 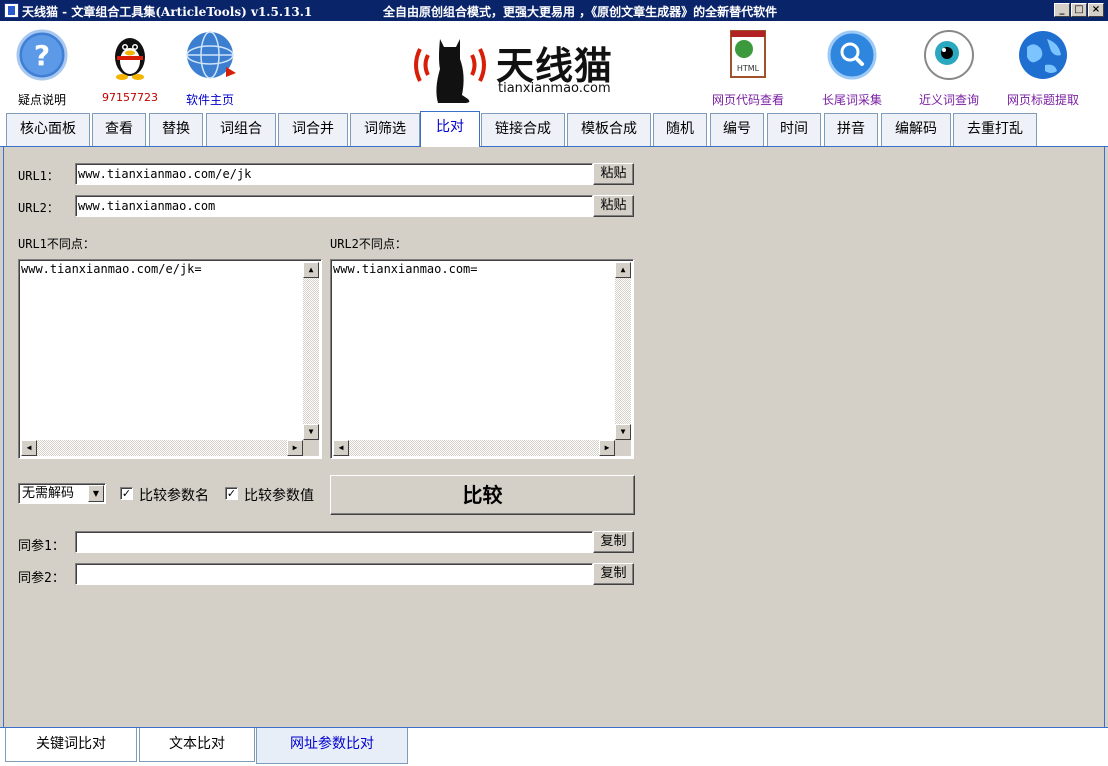 I want to click on compare-param-value-label: 比较参数值, so click(x=279, y=495).